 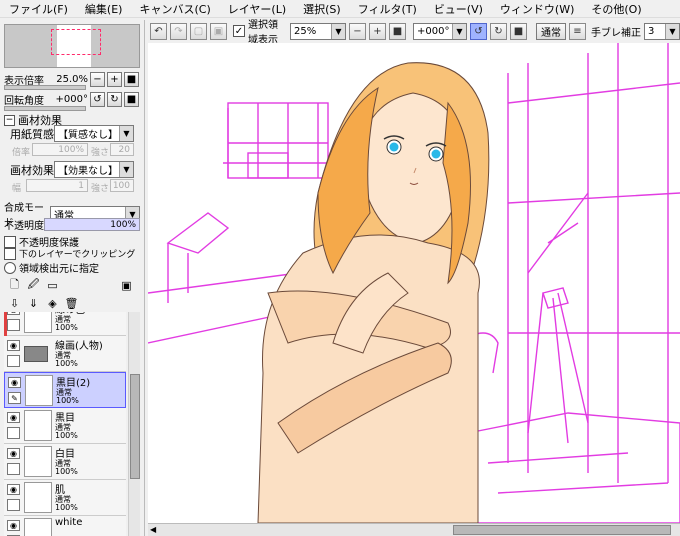 I want to click on menu-item: フィルタ(T), so click(x=387, y=9).